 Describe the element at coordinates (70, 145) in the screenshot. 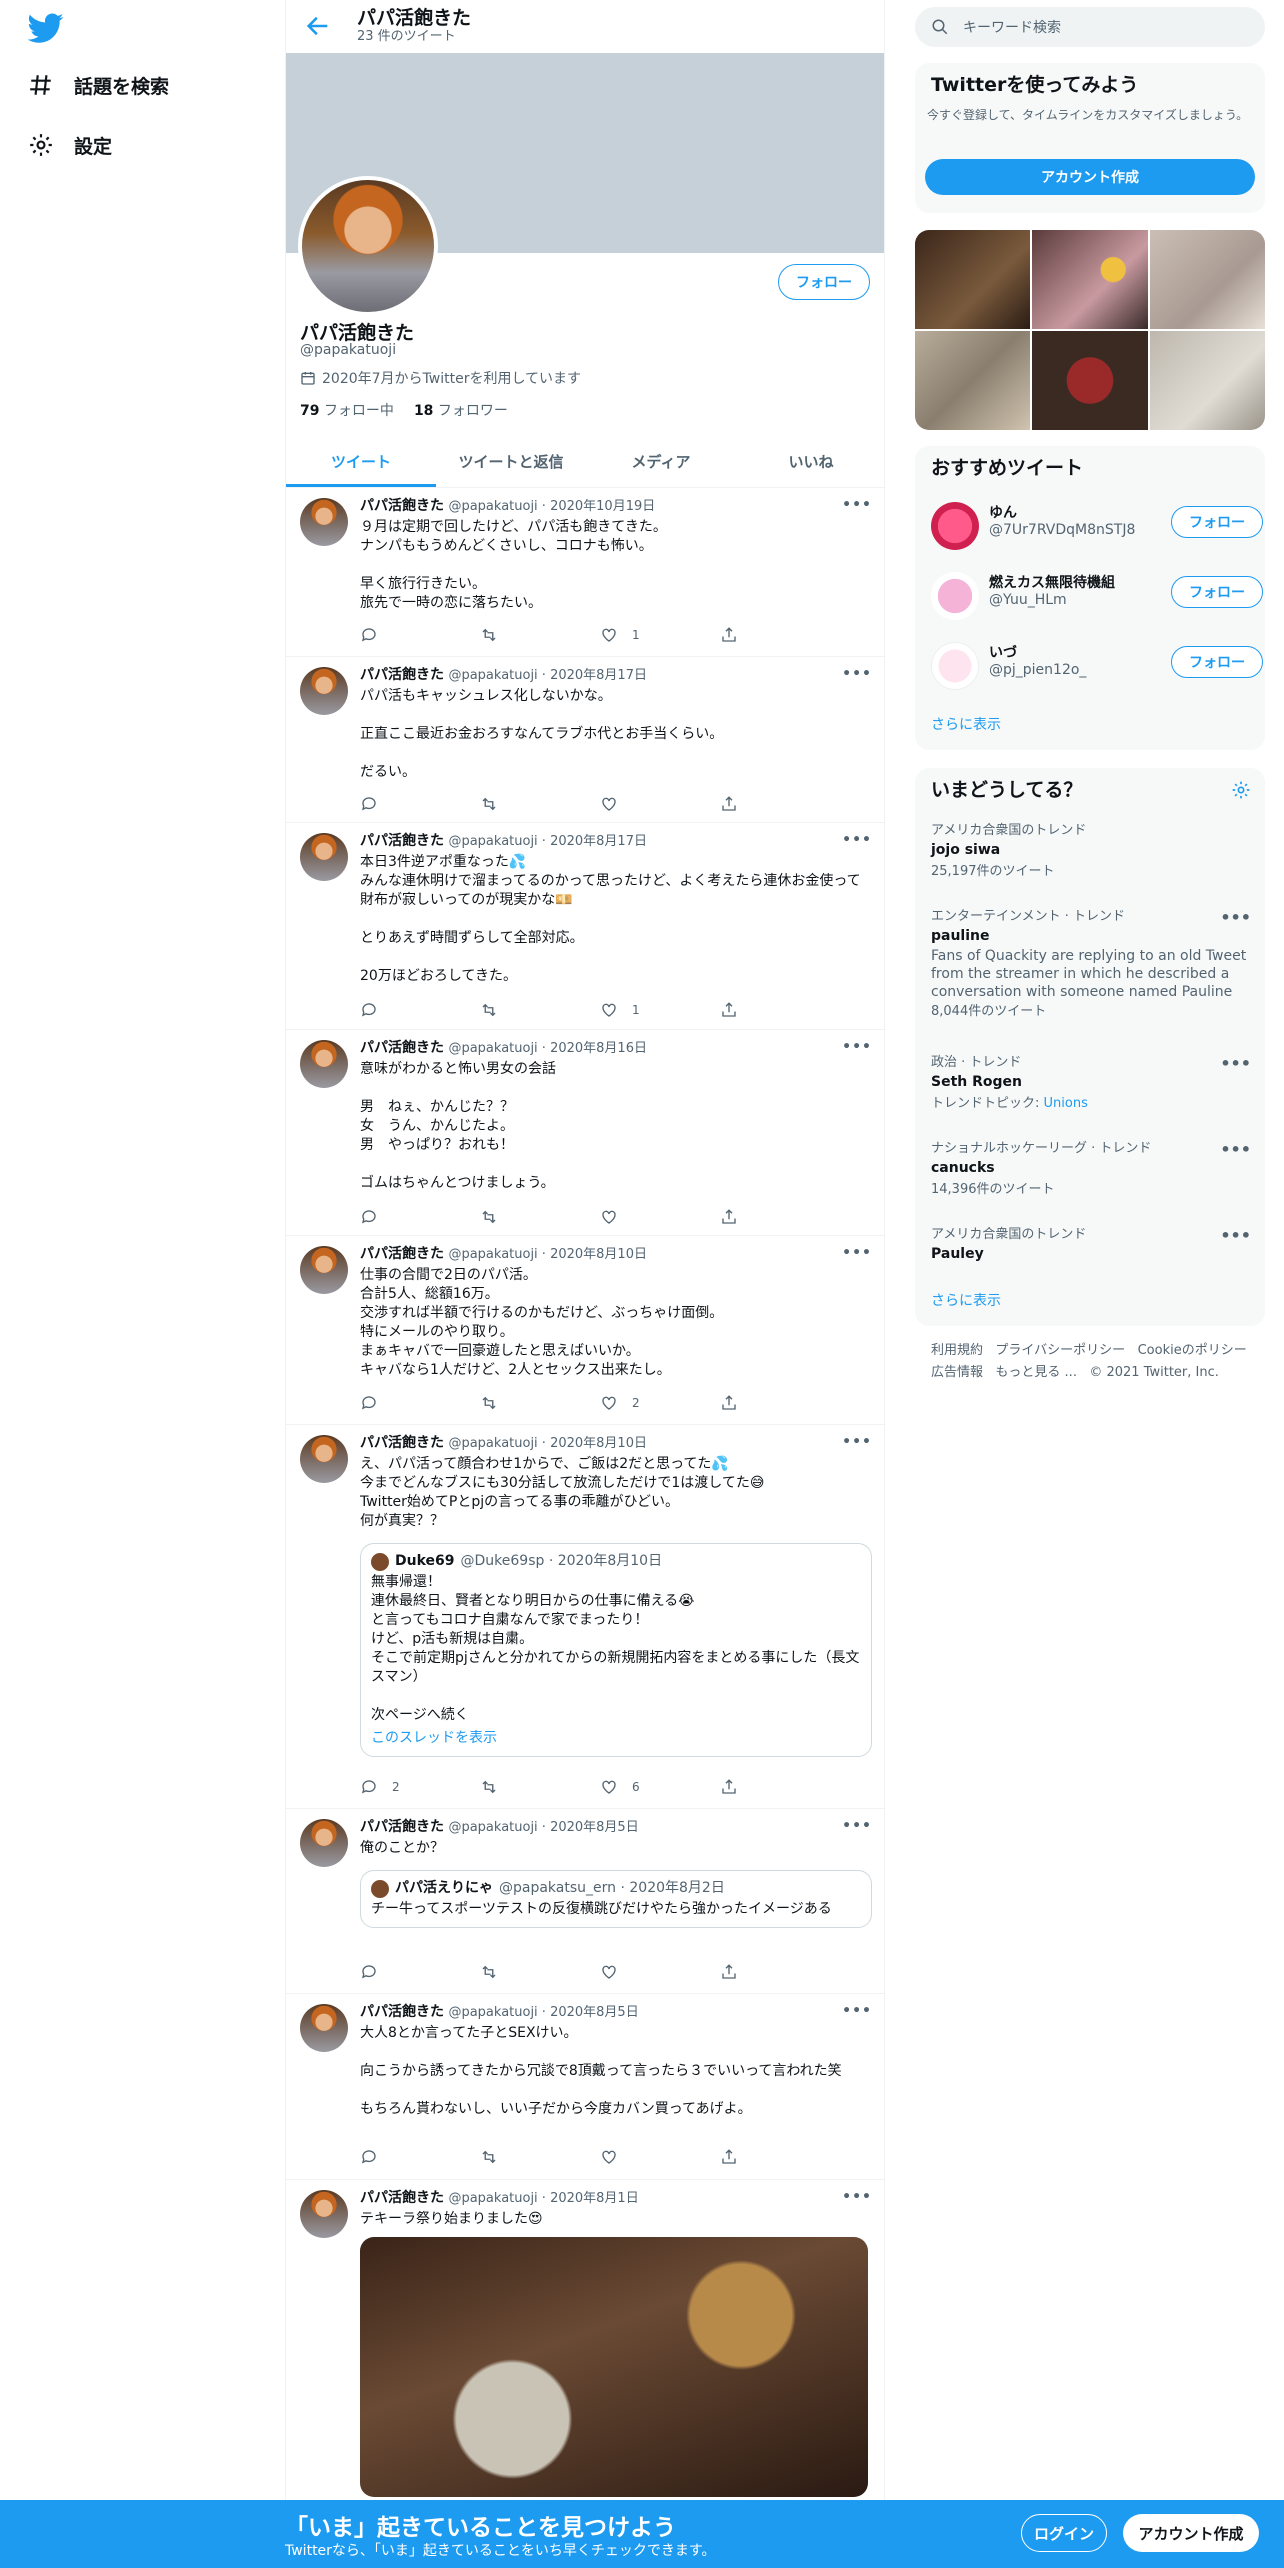

I see `nav-settings: 設定` at that location.